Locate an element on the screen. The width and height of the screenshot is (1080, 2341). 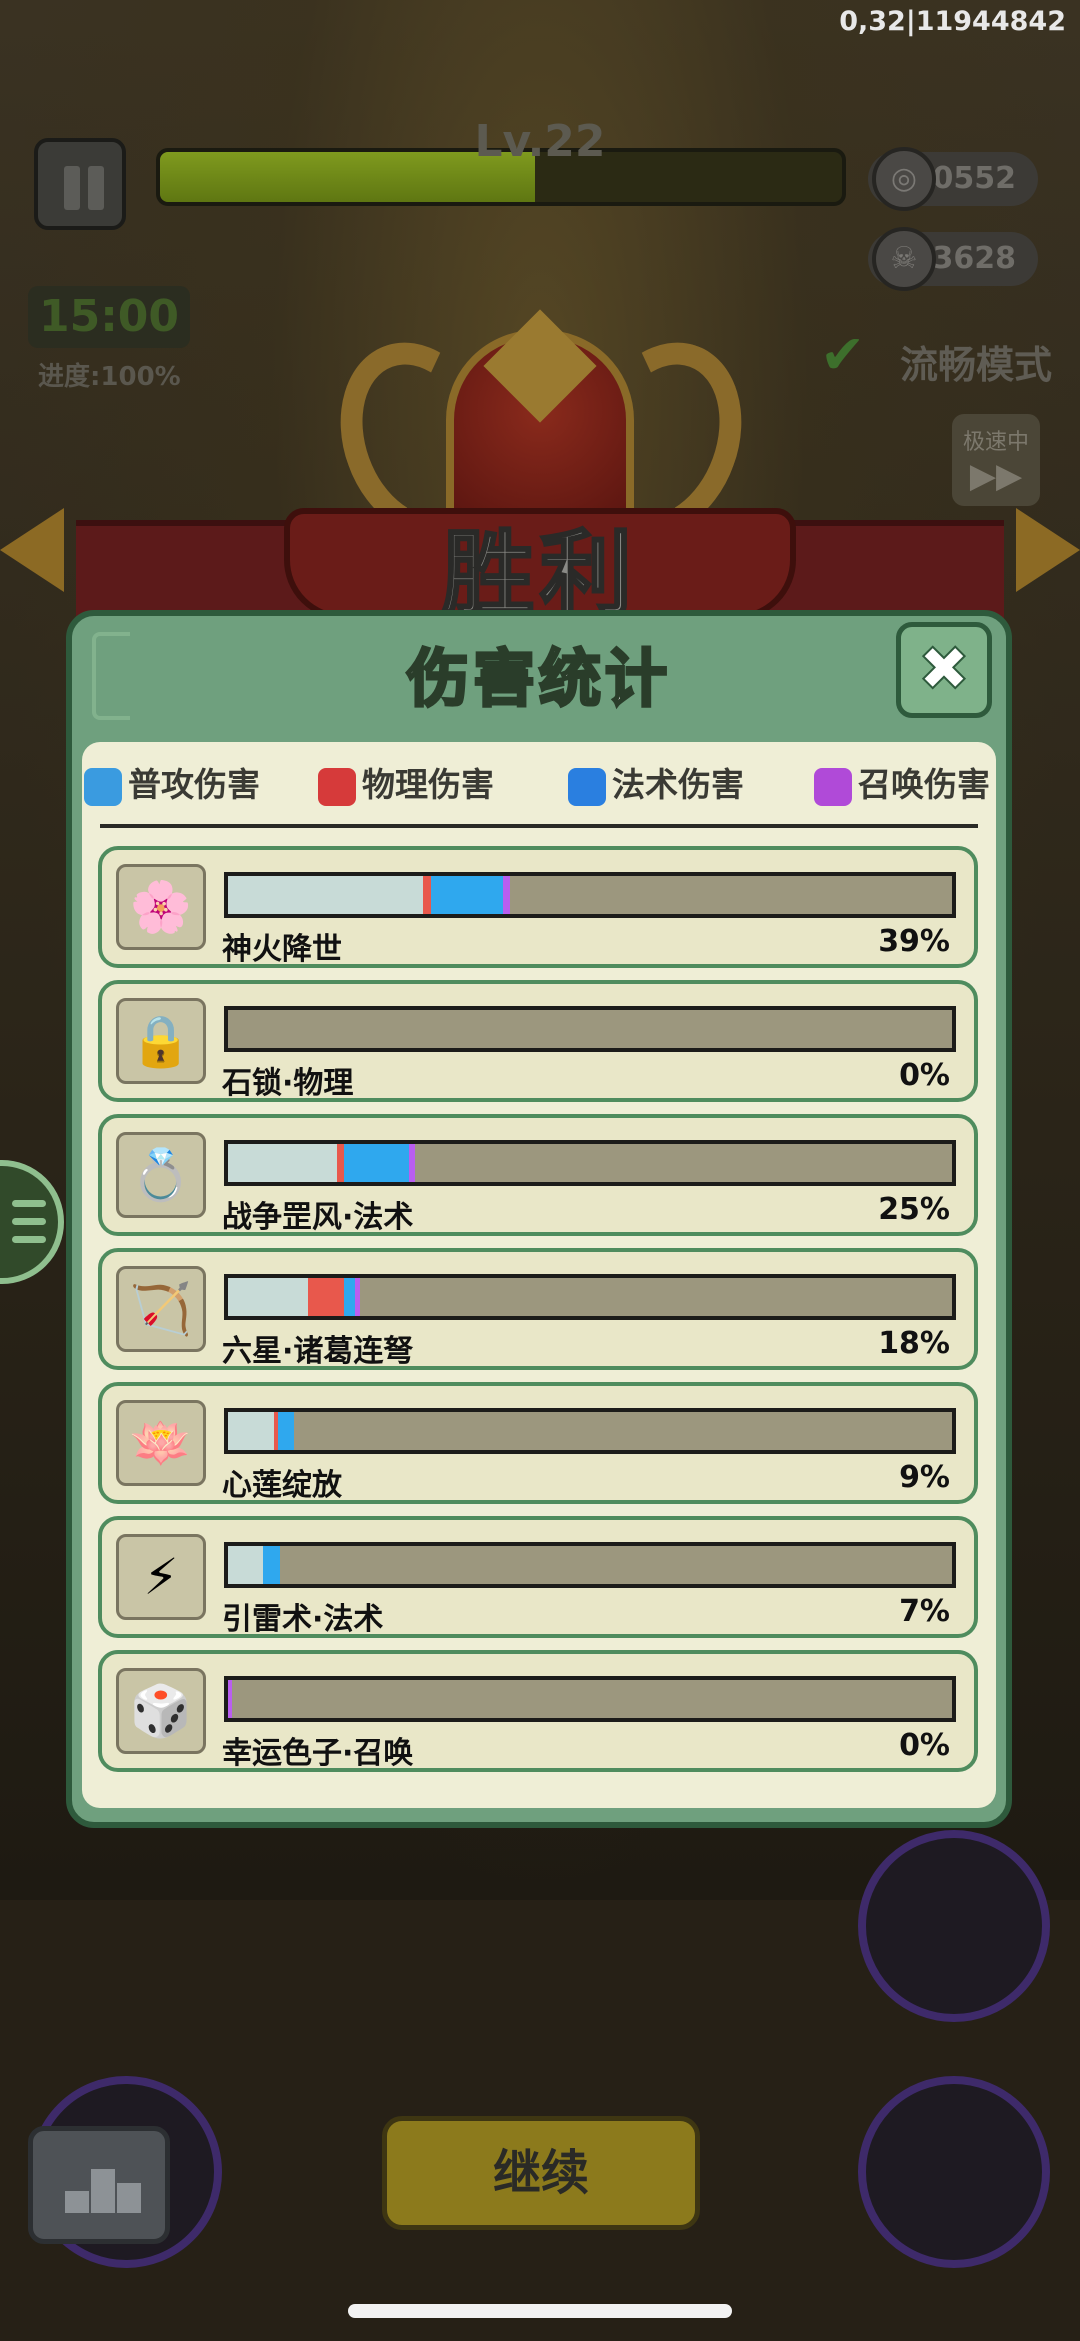
close-icon: ✖ is located at coordinates (944, 668).